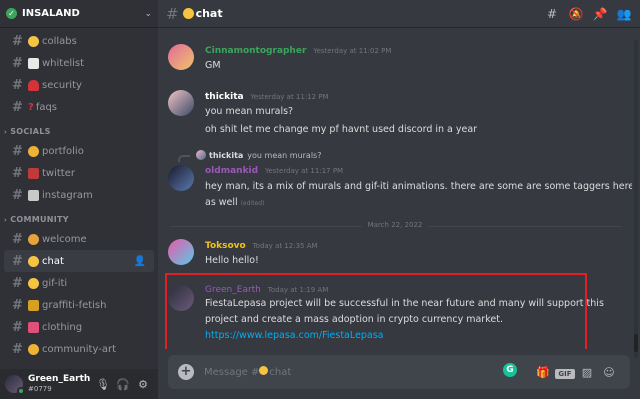 This screenshot has height=399, width=640. I want to click on message-link: https://www.lepasa.com/FiestaLepasa, so click(294, 336).